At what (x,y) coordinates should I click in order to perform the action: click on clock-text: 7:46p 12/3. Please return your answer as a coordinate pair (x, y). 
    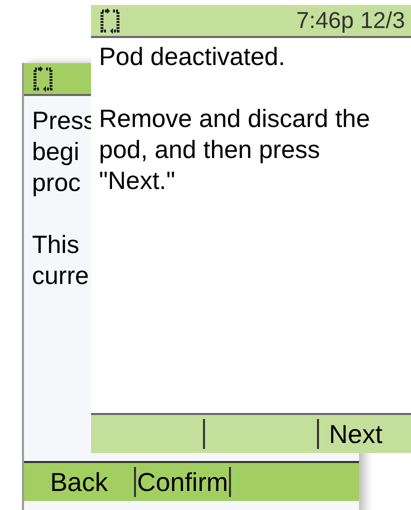
    Looking at the image, I should click on (350, 20).